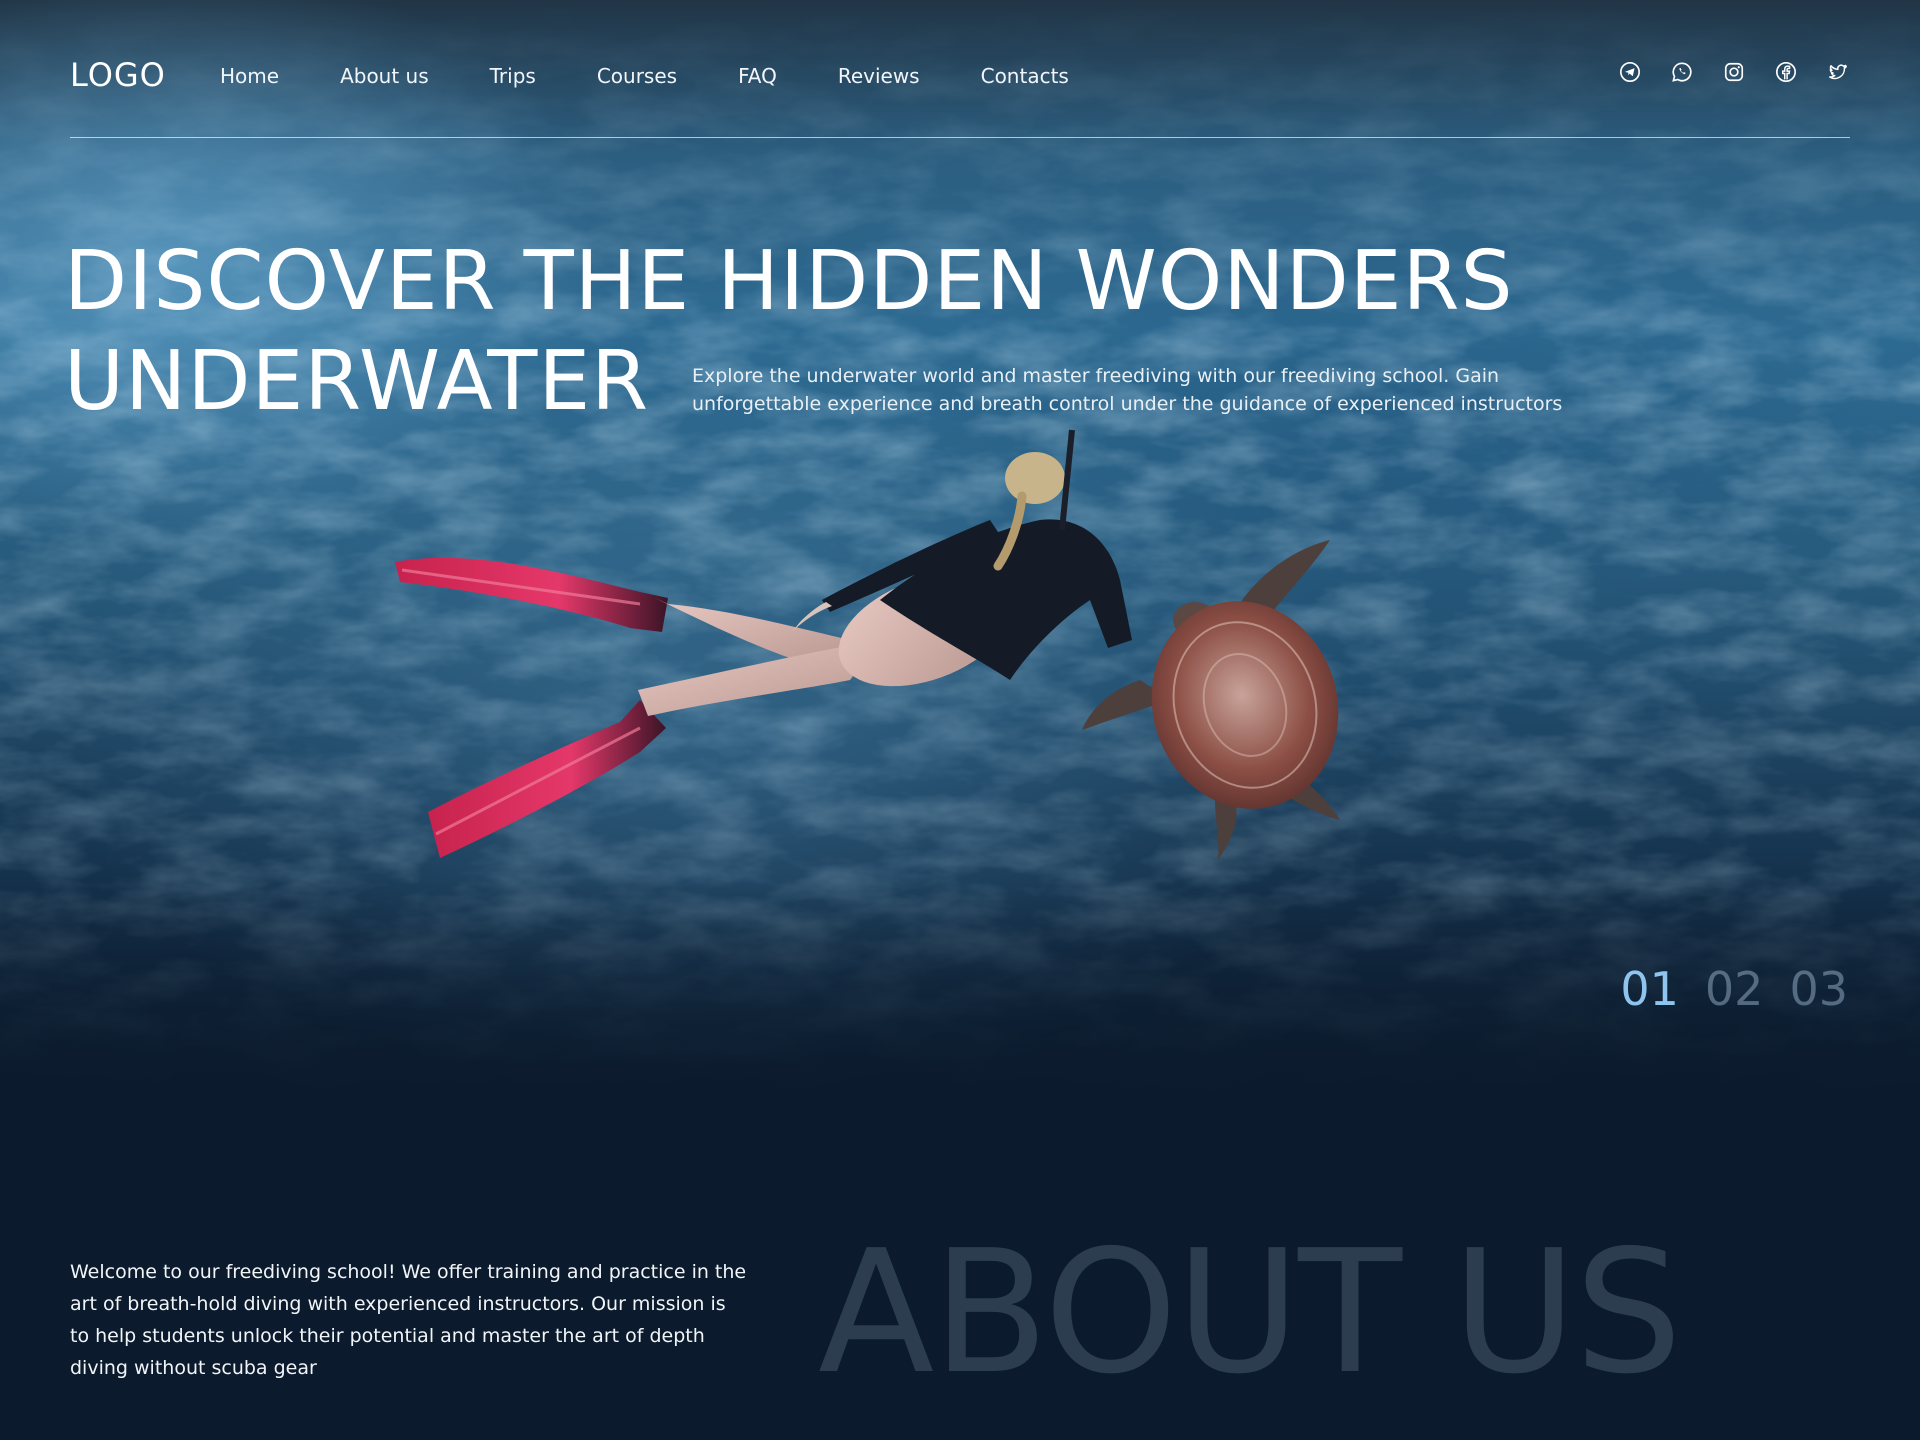 This screenshot has height=1440, width=1920. I want to click on telegram-icon, so click(1630, 72).